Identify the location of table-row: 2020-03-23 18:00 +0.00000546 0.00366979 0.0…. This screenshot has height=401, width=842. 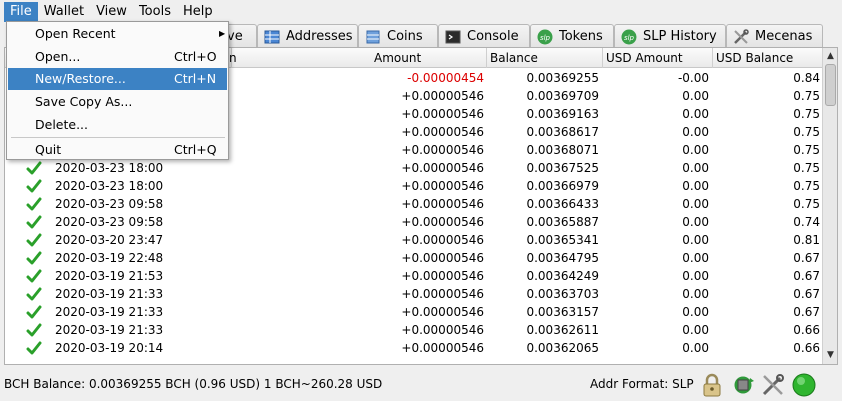
(413, 186).